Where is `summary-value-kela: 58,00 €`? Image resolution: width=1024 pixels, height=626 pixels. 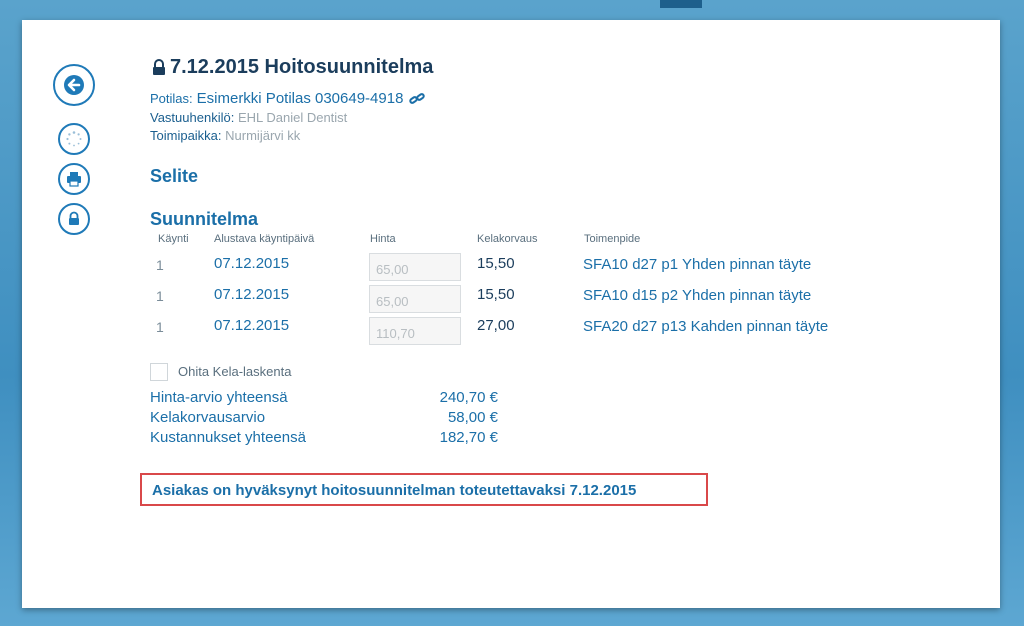
summary-value-kela: 58,00 € is located at coordinates (472, 417).